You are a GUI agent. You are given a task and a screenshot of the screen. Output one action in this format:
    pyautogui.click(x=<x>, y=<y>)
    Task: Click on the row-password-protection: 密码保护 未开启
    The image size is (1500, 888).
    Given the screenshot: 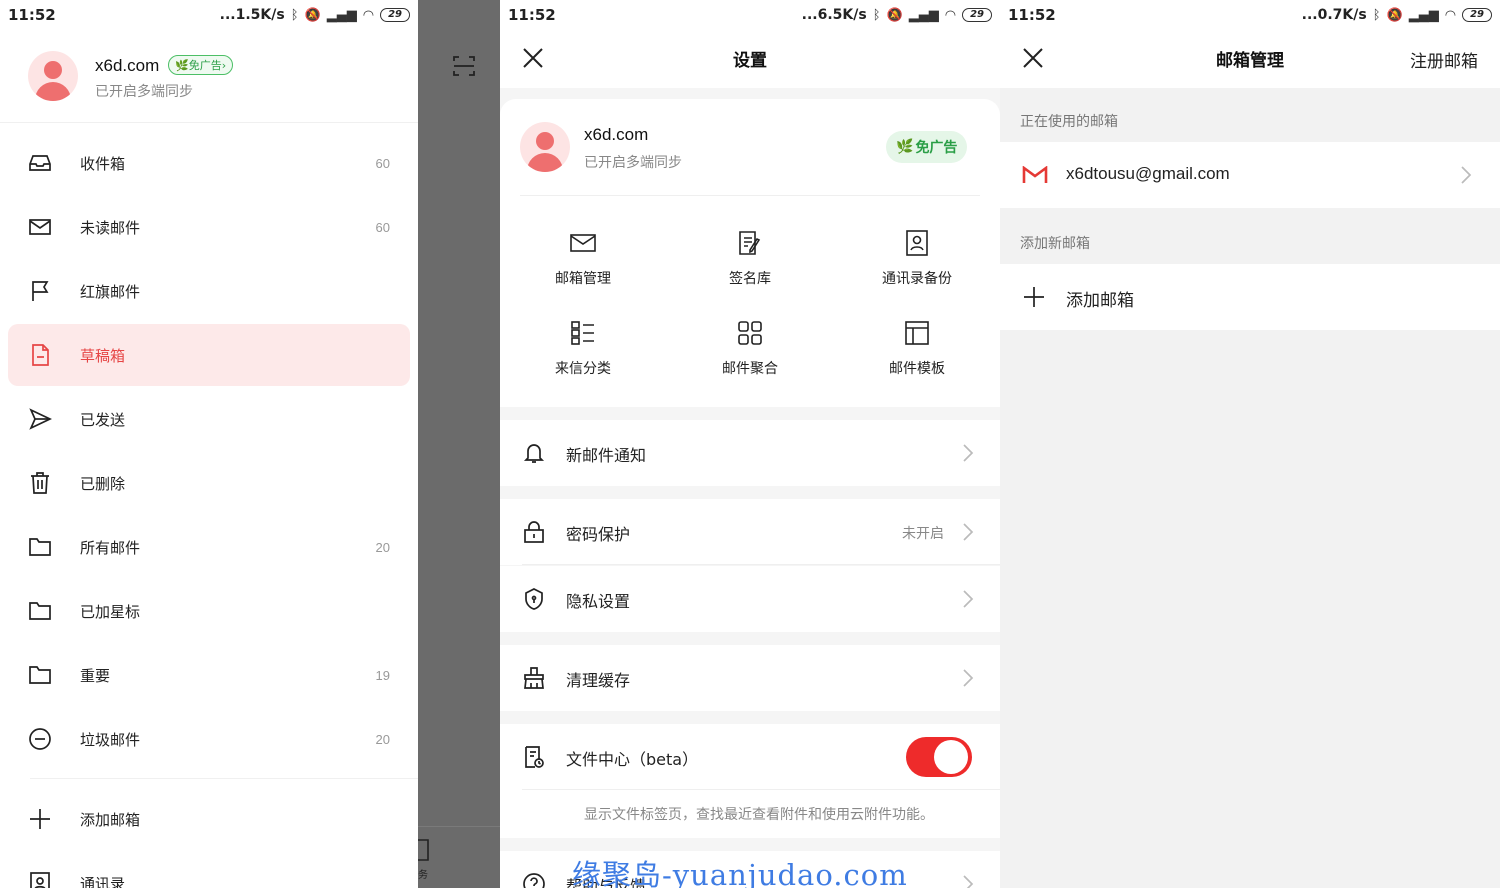 What is the action you would take?
    pyautogui.click(x=750, y=532)
    